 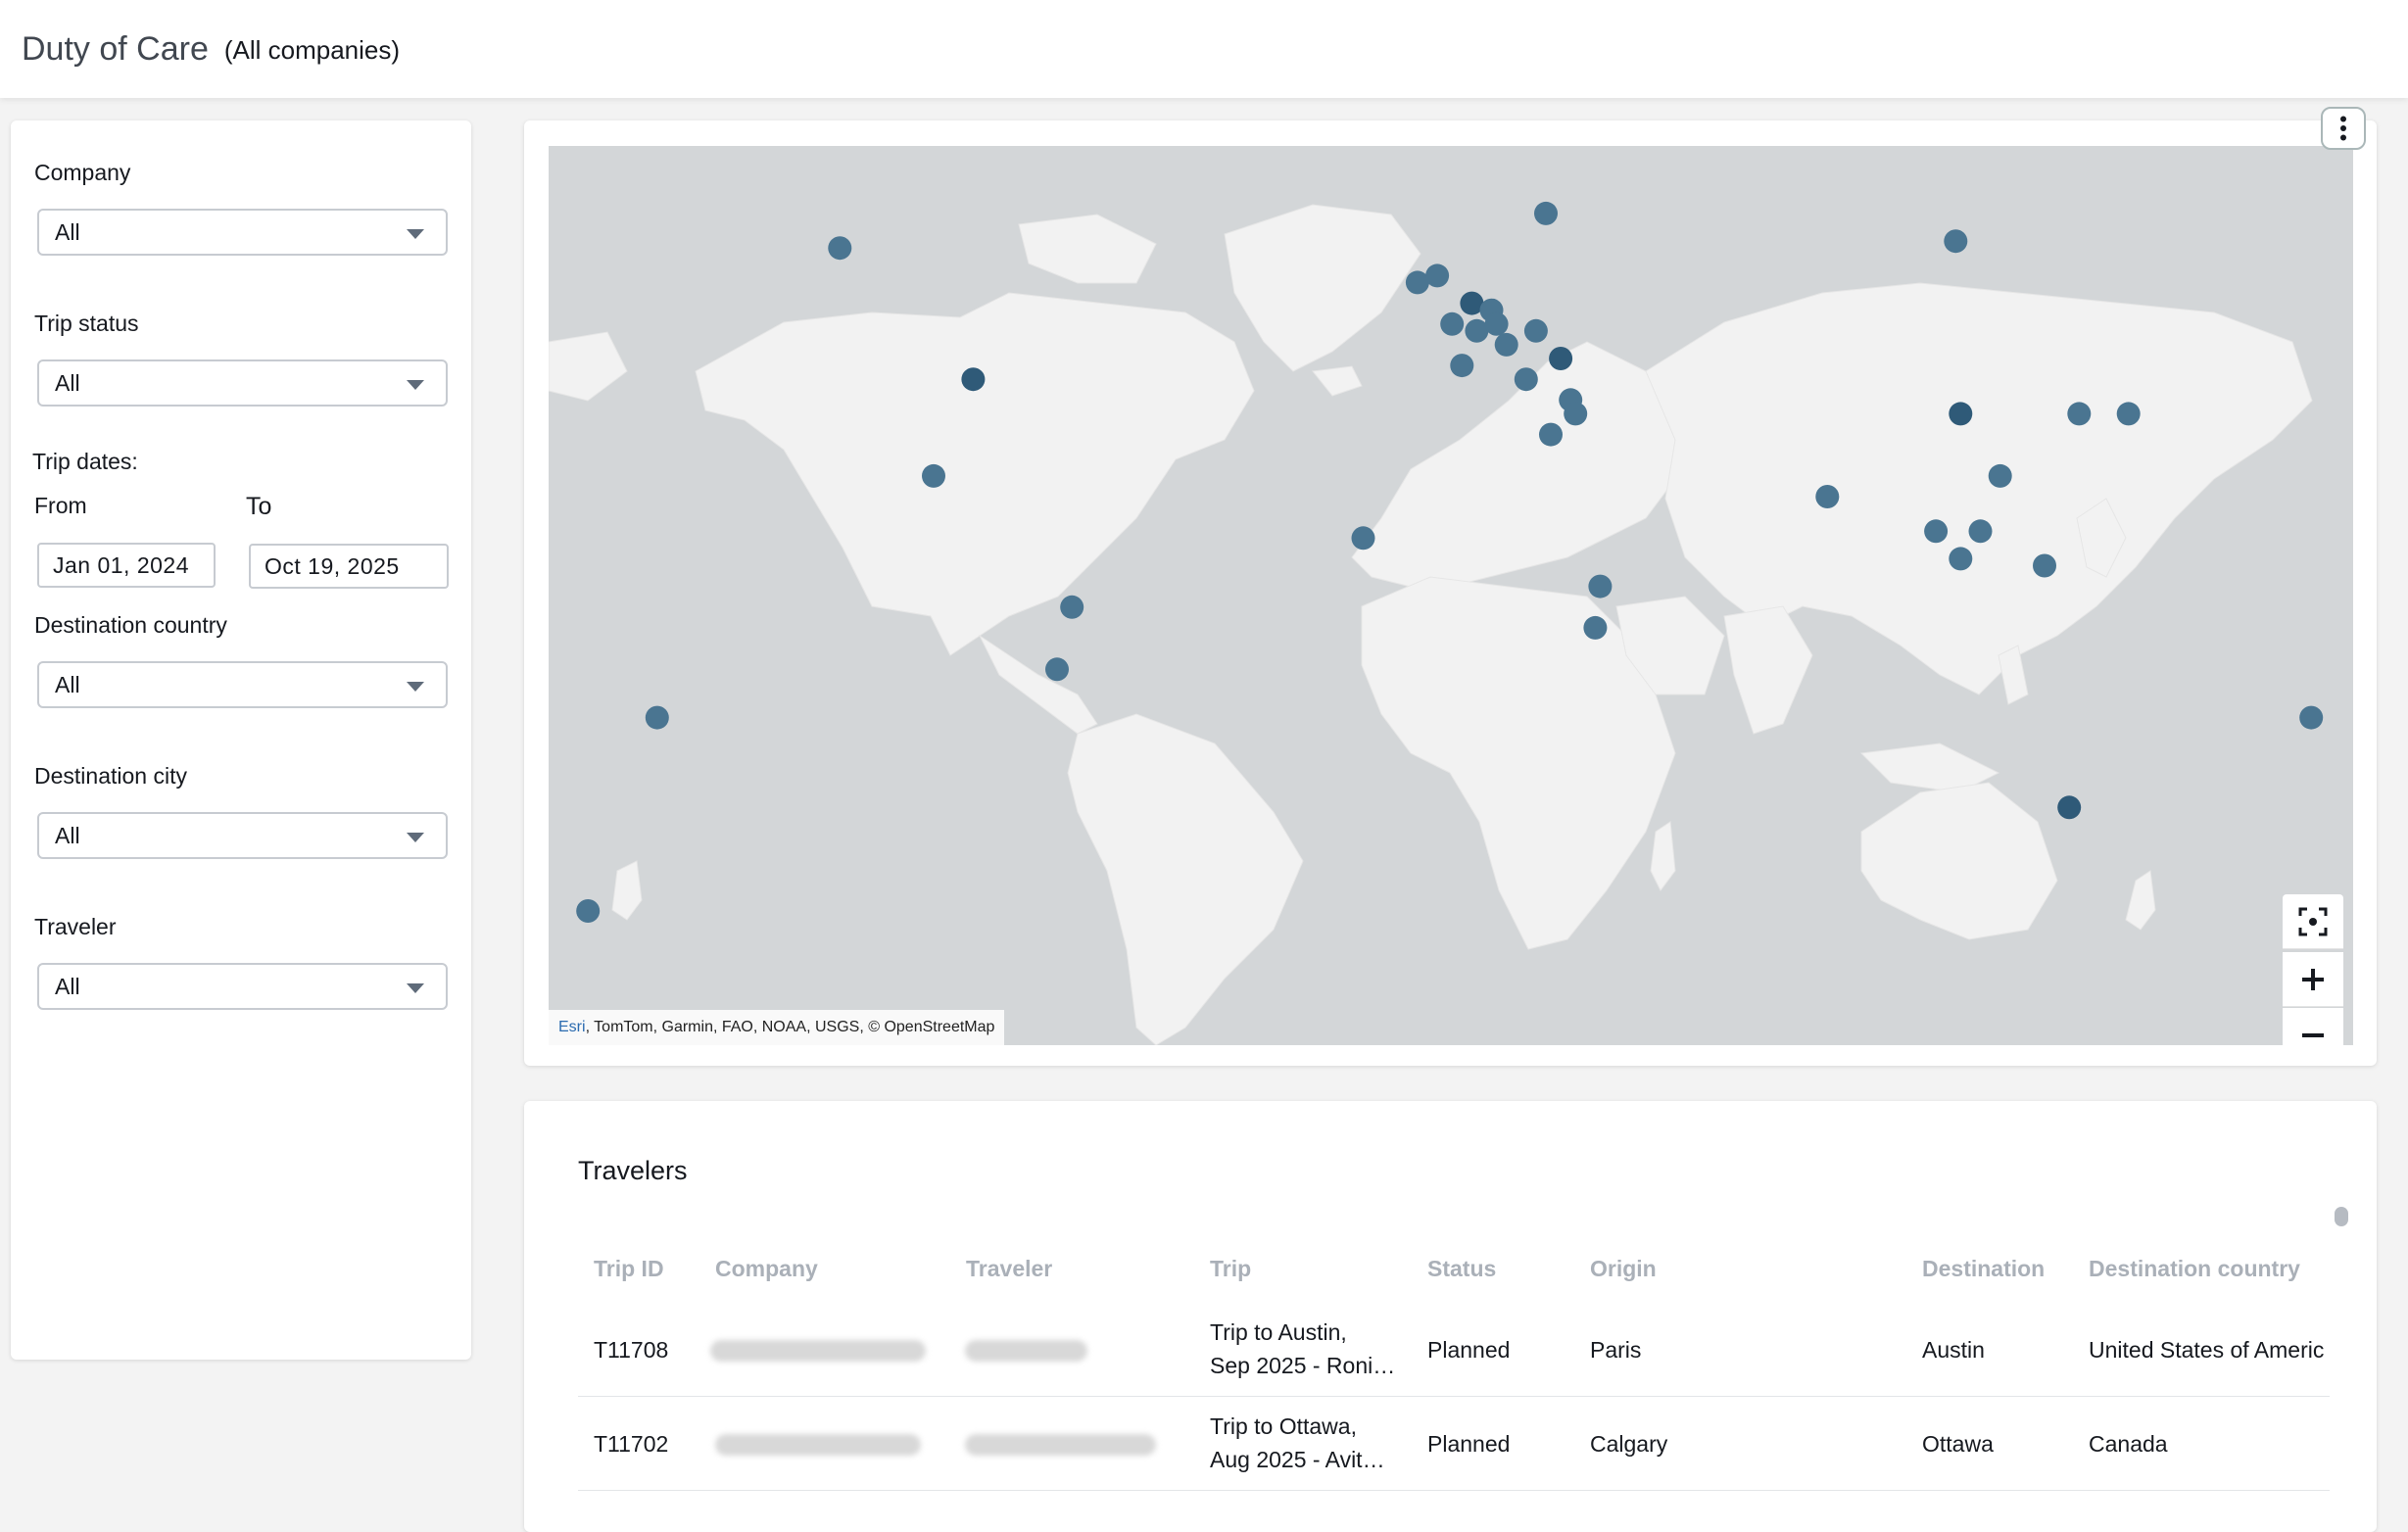 I want to click on column-header-trip-id: Trip ID, so click(x=629, y=1269).